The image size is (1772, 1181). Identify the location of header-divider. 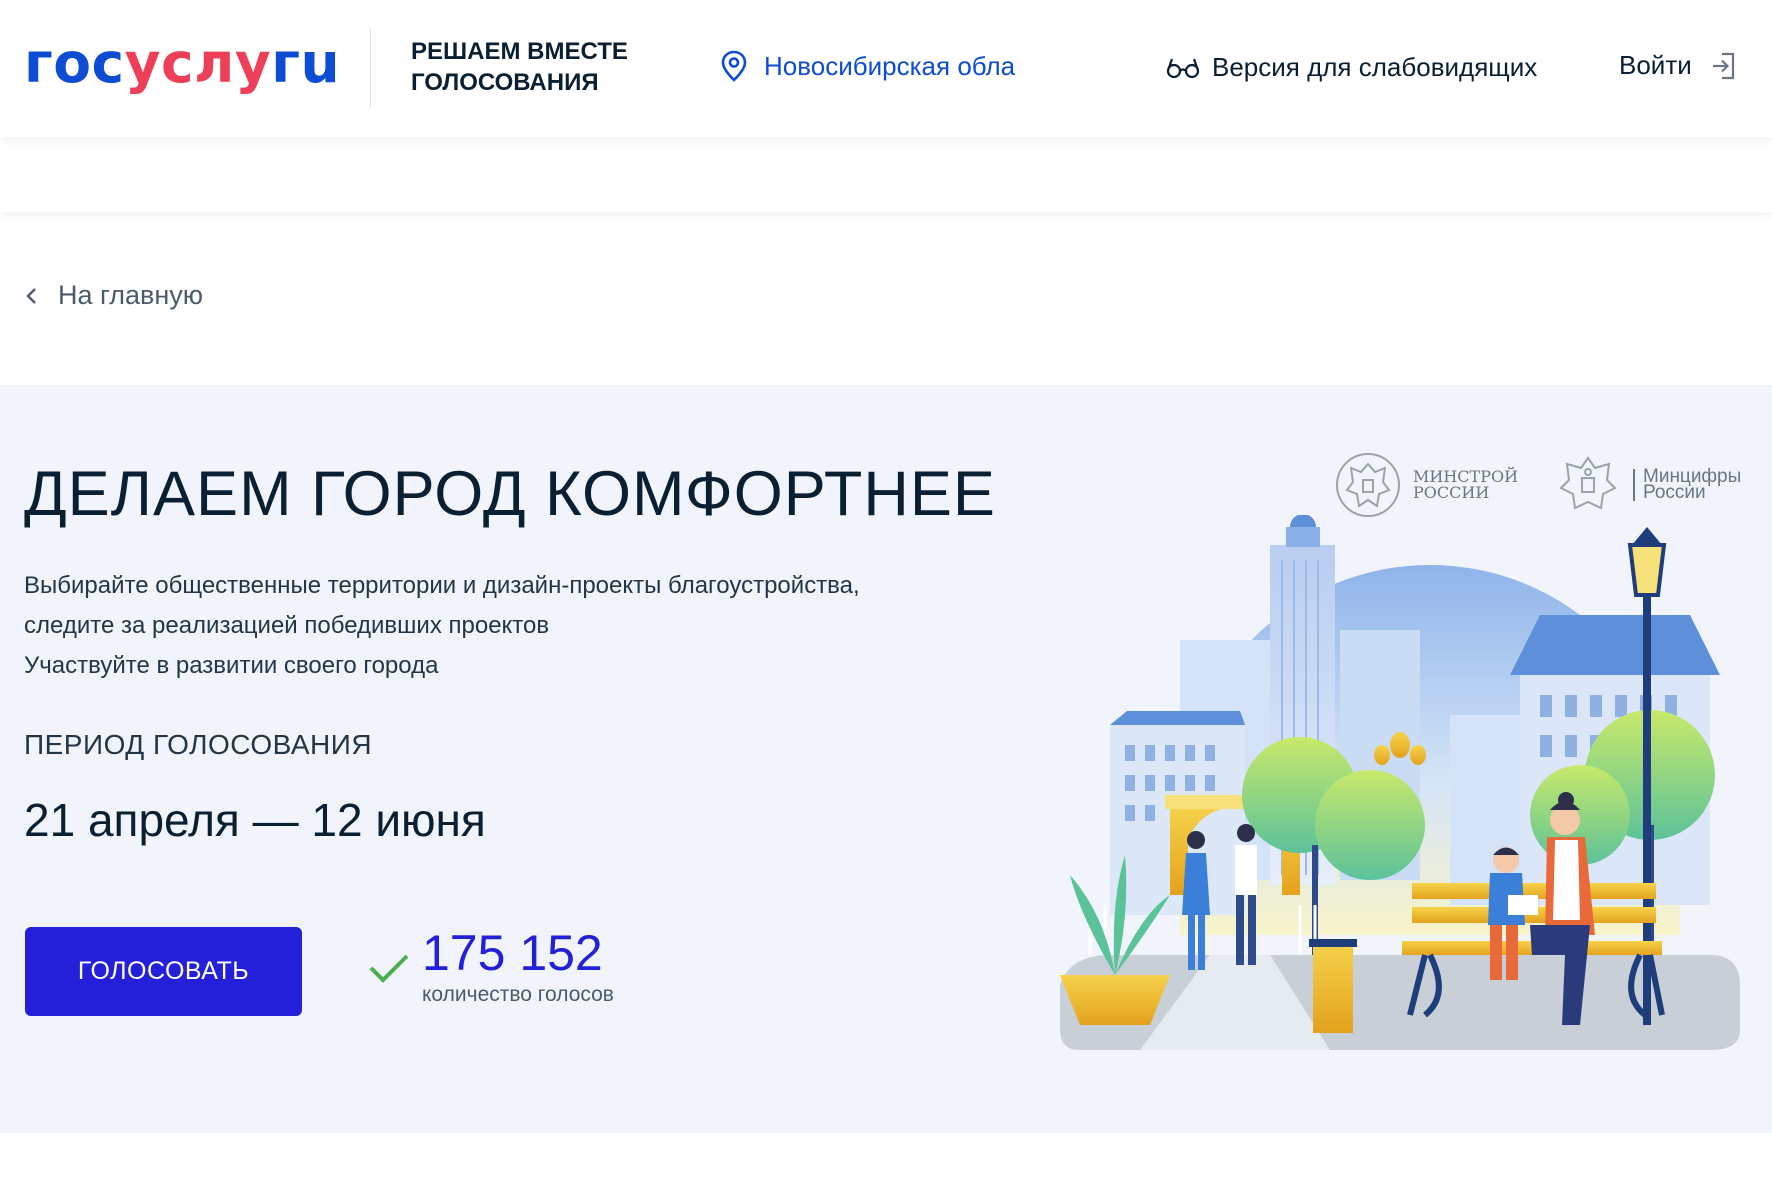
(370, 68).